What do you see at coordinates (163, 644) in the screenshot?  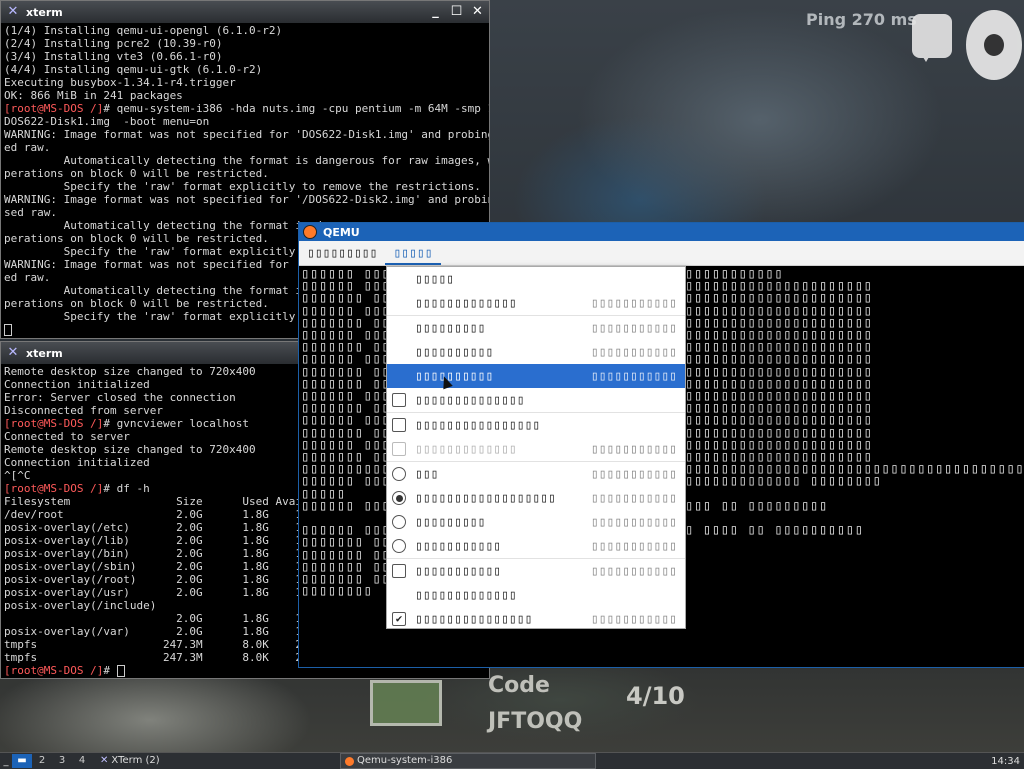 I see `terminal-text: tmpfs 247.3M 8.0K 247.` at bounding box center [163, 644].